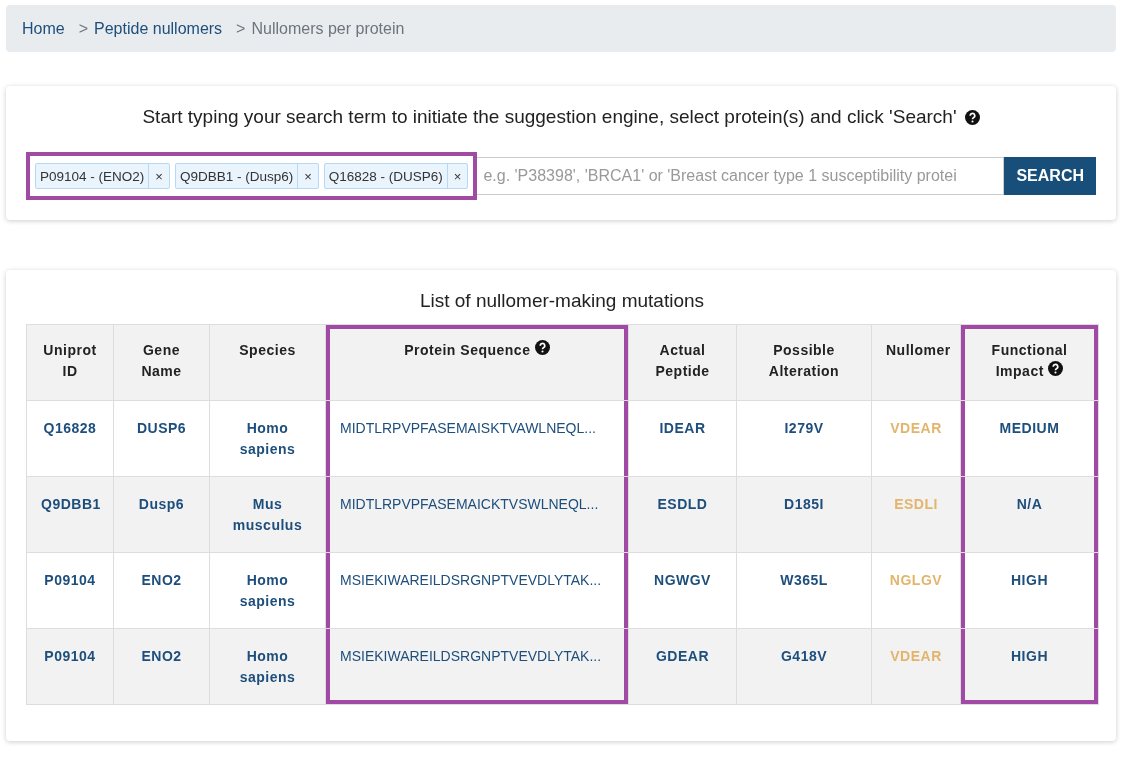  I want to click on table-cell: NGWGV, so click(683, 591).